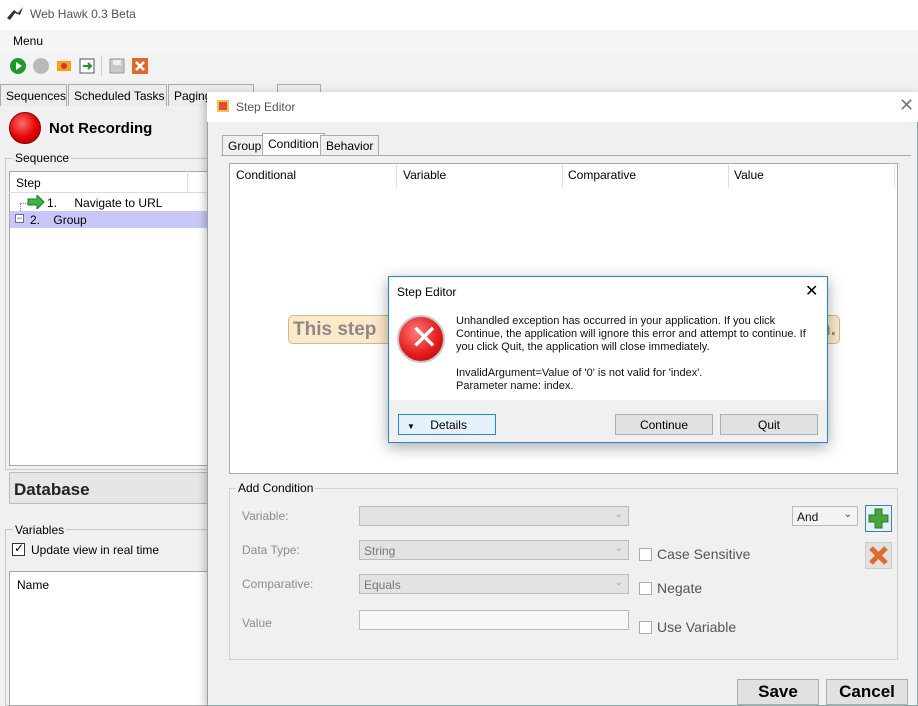 This screenshot has height=706, width=918. I want to click on case-sensitive-checkbox, so click(645, 554).